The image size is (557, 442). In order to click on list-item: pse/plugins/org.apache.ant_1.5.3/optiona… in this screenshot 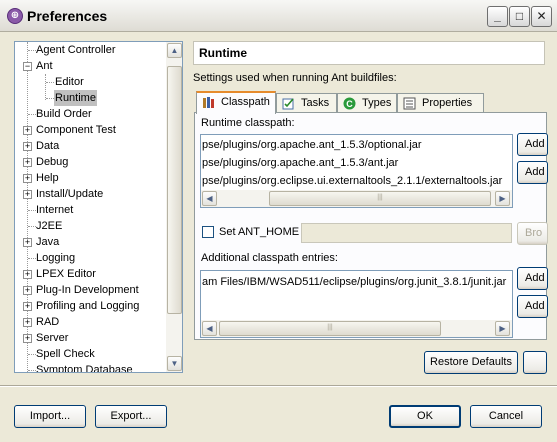, I will do `click(312, 145)`.